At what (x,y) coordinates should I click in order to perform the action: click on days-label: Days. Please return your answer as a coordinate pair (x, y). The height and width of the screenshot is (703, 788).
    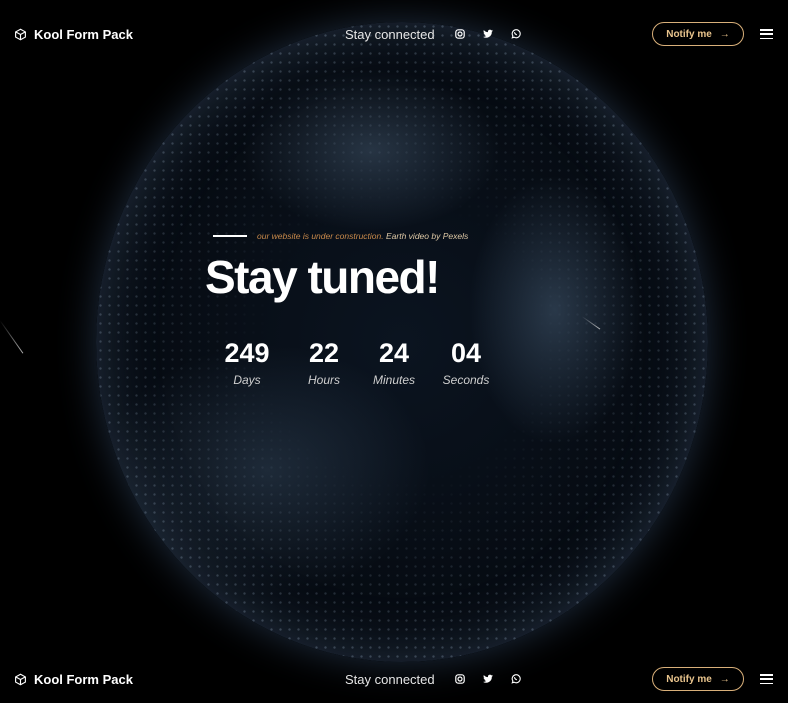
    Looking at the image, I should click on (247, 380).